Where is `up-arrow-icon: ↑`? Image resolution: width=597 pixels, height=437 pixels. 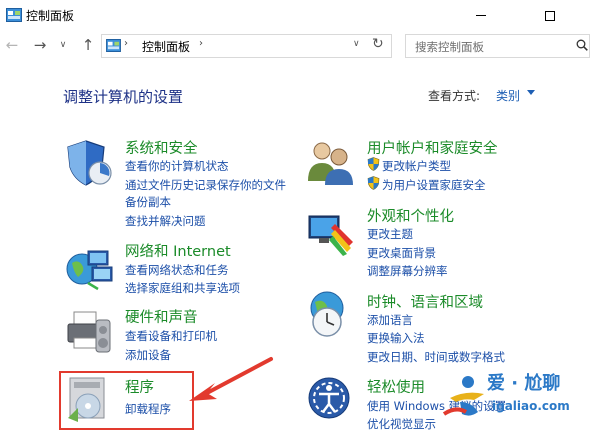 up-arrow-icon: ↑ is located at coordinates (88, 45).